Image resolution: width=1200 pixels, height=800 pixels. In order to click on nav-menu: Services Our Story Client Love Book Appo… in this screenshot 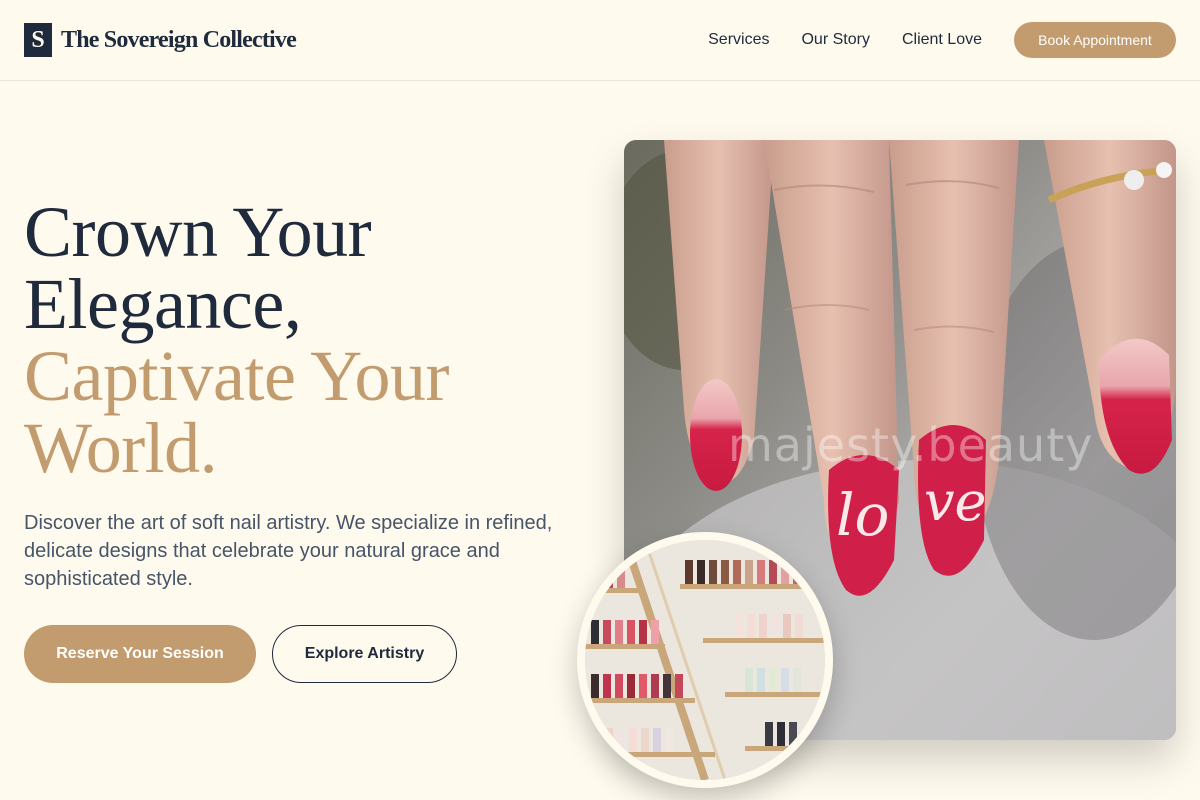, I will do `click(942, 40)`.